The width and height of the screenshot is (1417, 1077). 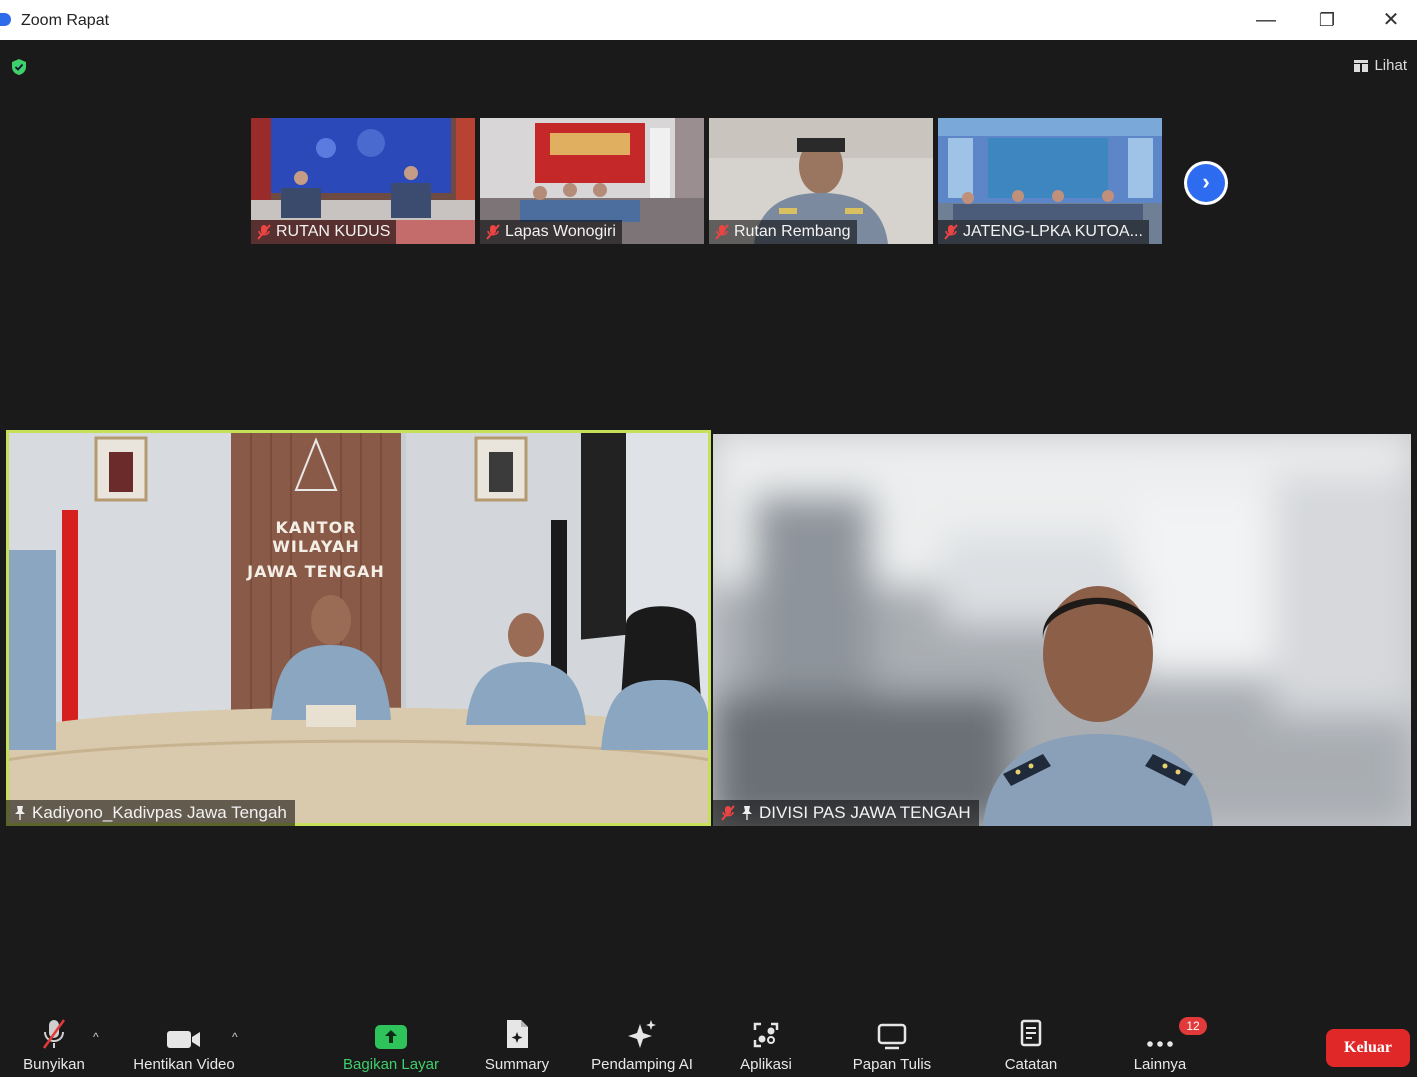 I want to click on audio-options-caret-icon: ^, so click(x=96, y=1037).